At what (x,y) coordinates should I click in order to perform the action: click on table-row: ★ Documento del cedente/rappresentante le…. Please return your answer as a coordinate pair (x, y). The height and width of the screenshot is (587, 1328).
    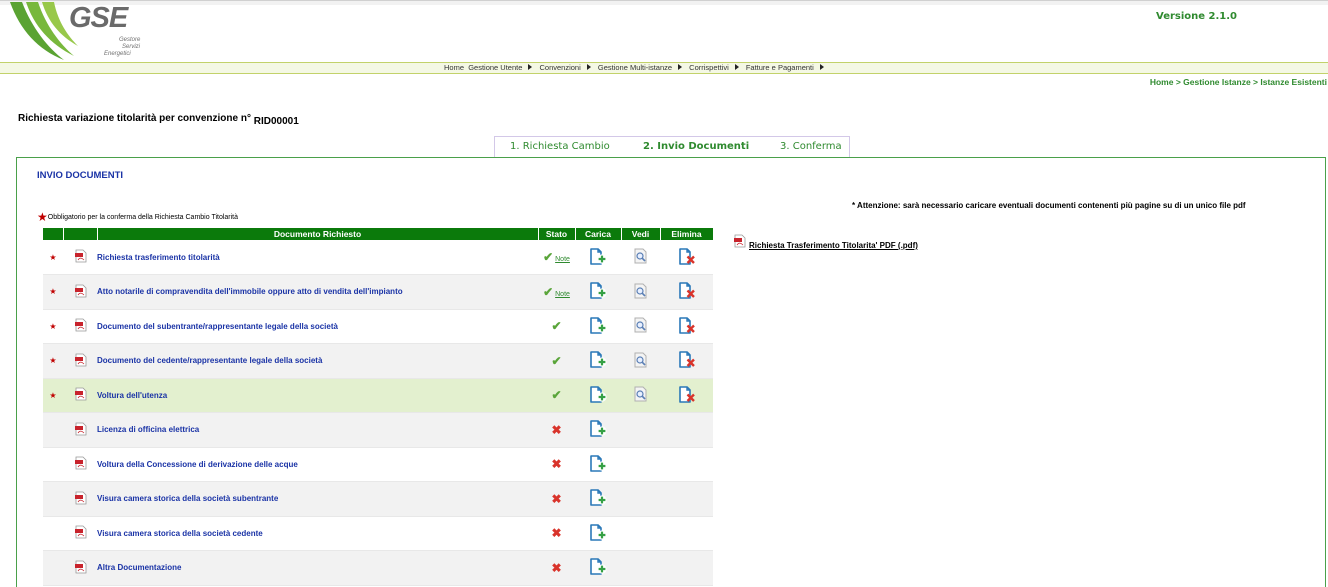
    Looking at the image, I should click on (378, 361).